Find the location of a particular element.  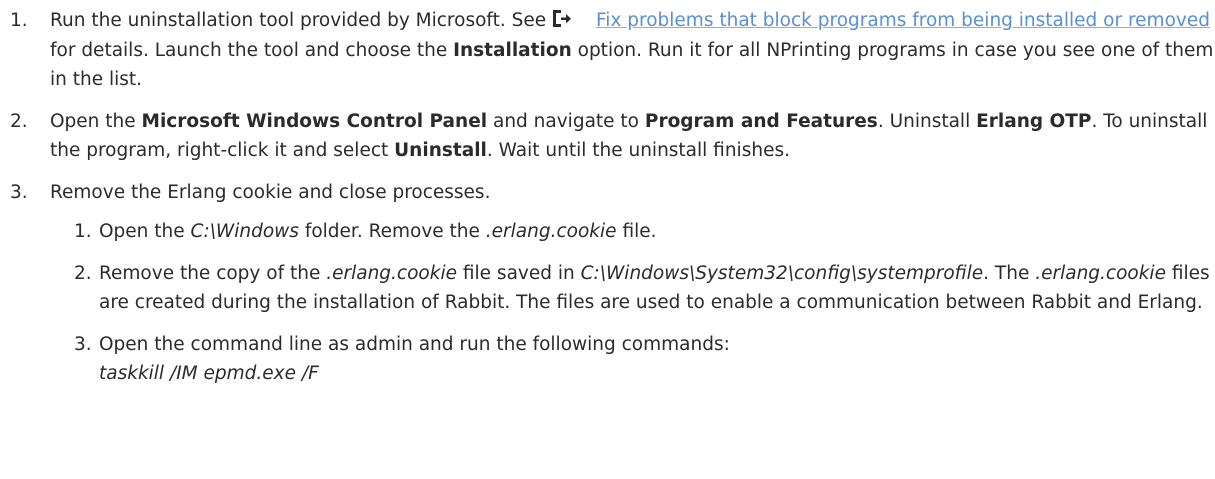

external-link-icon is located at coordinates (562, 19).